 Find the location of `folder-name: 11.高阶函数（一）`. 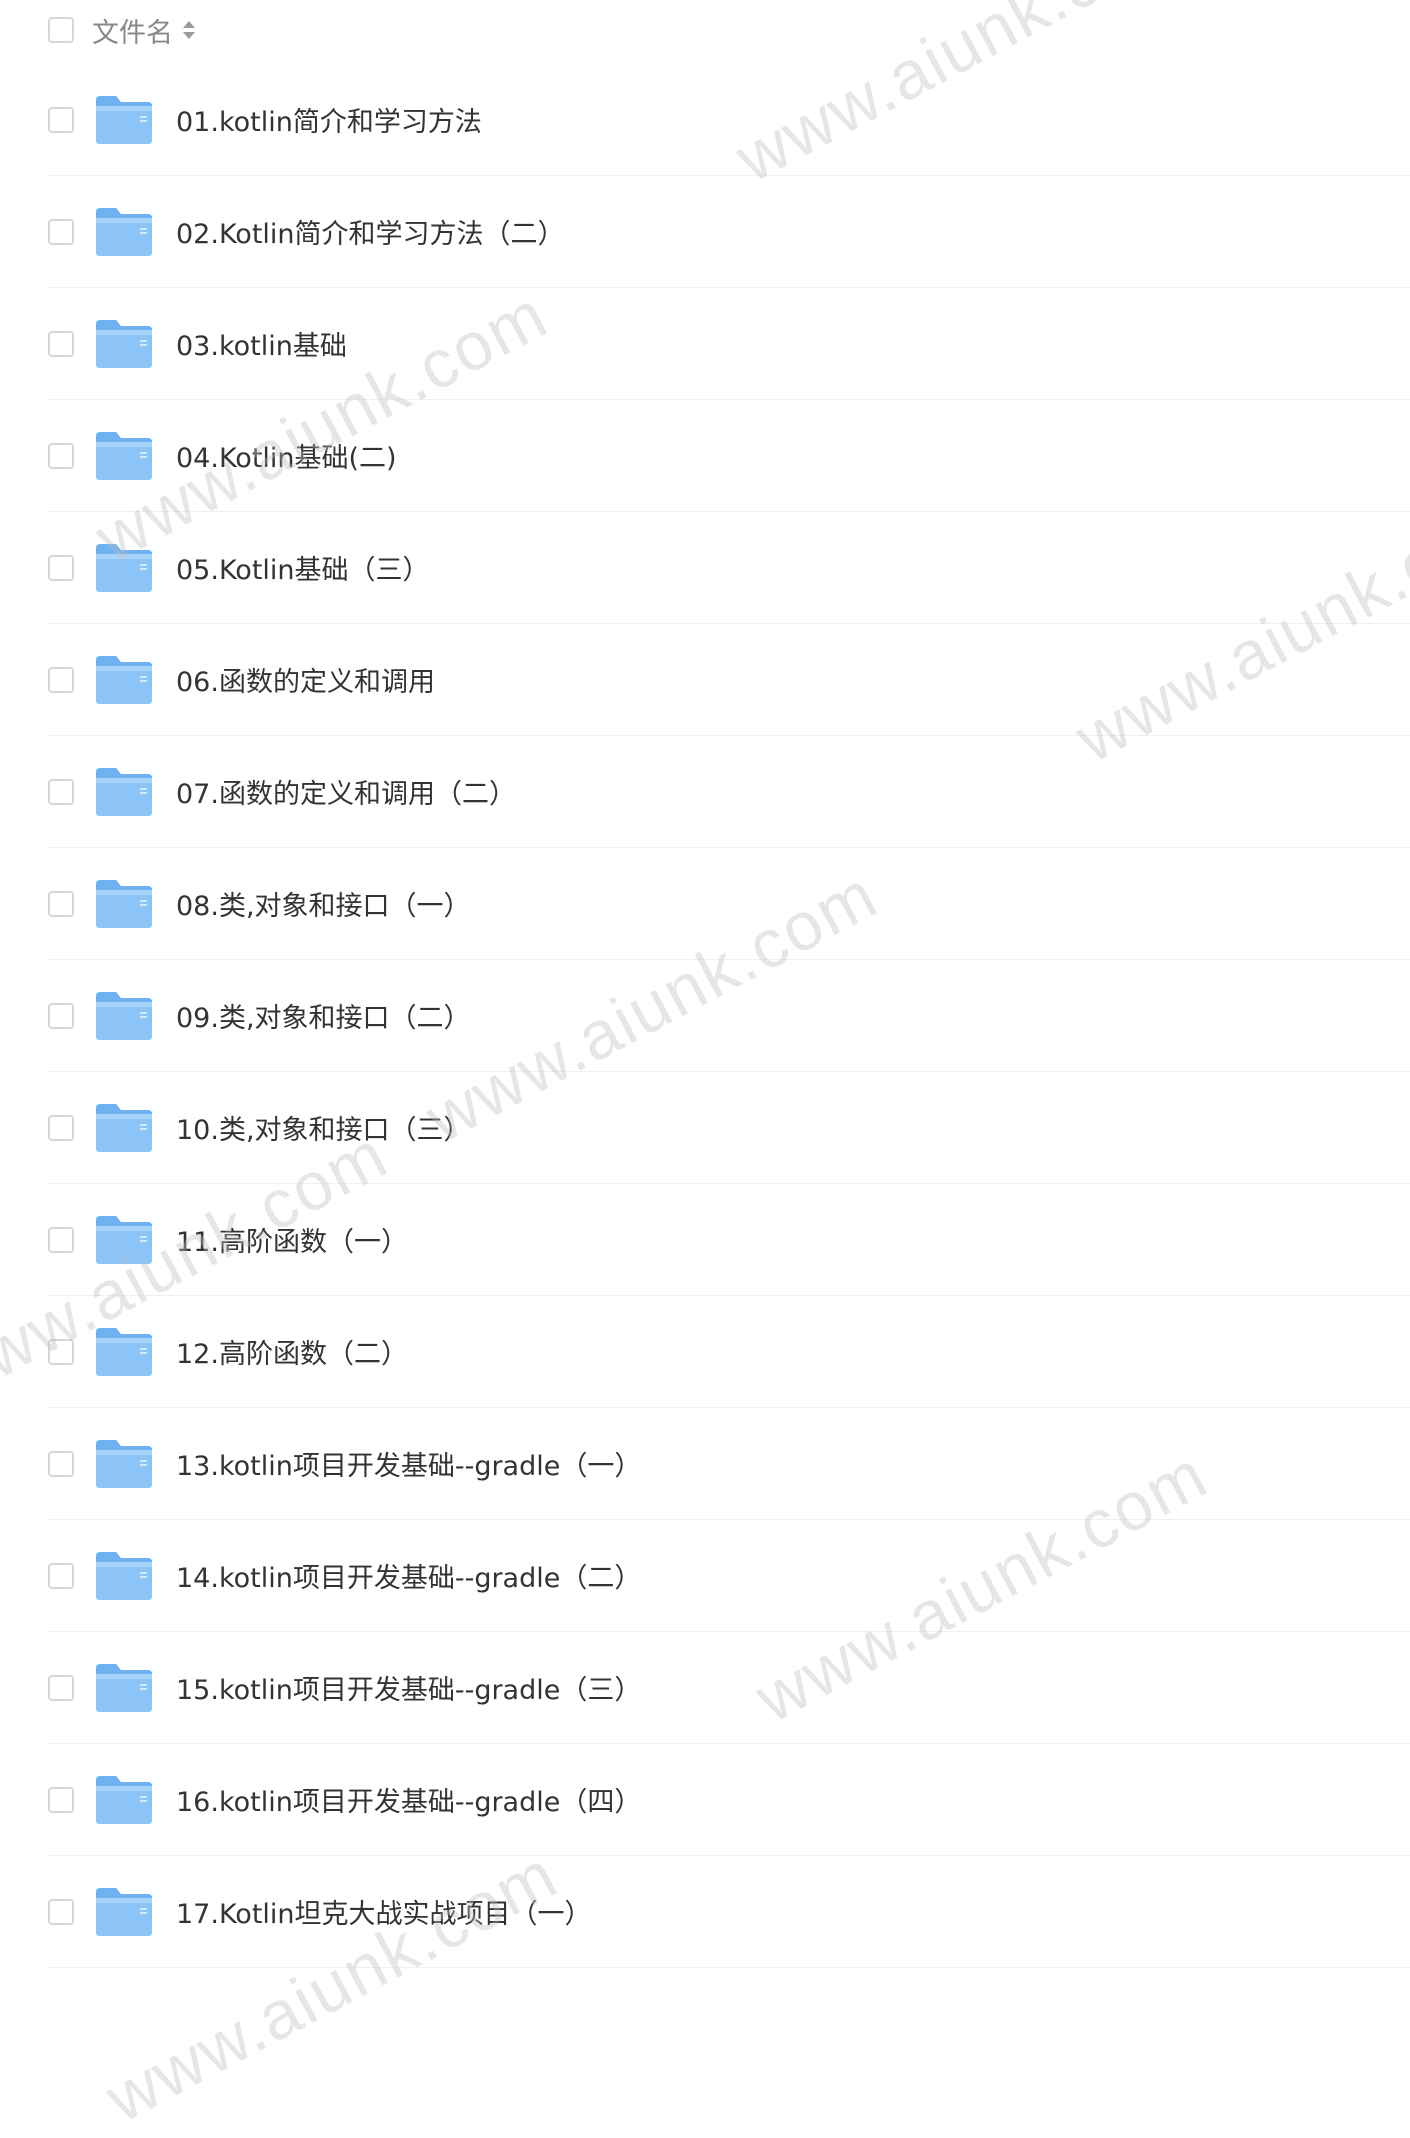

folder-name: 11.高阶函数（一） is located at coordinates (292, 1239).